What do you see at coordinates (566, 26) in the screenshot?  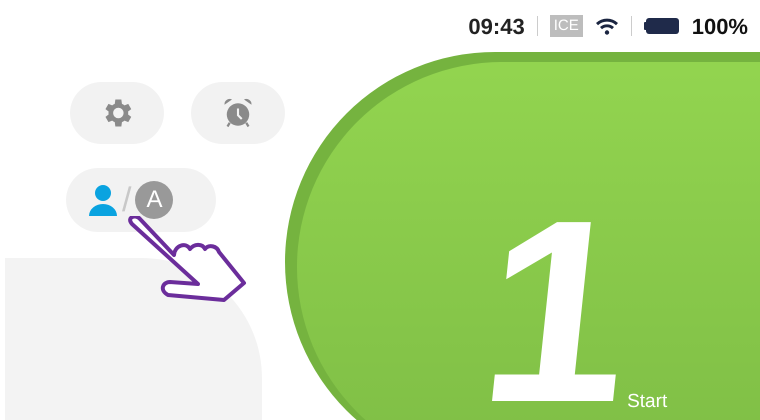 I see `network-type-label: ICE` at bounding box center [566, 26].